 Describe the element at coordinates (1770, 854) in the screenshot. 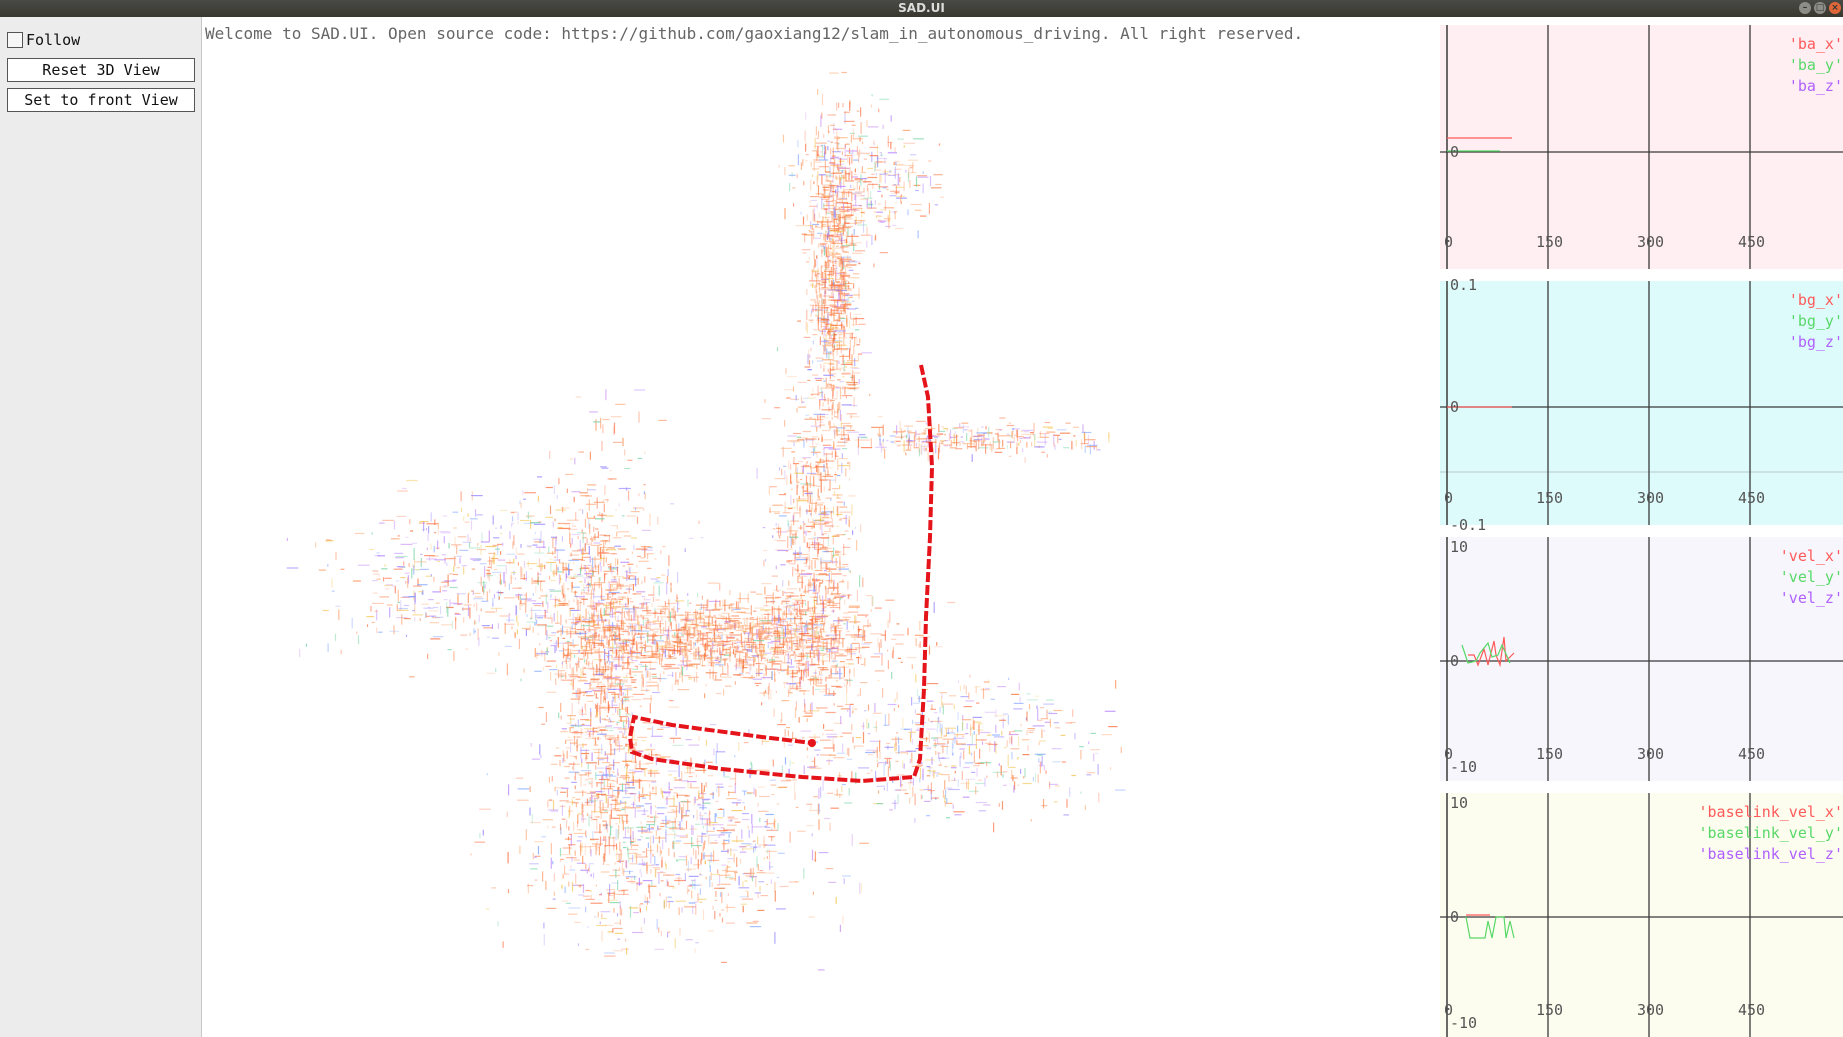

I see `legend-entry: 'baselink_vel_z'` at that location.